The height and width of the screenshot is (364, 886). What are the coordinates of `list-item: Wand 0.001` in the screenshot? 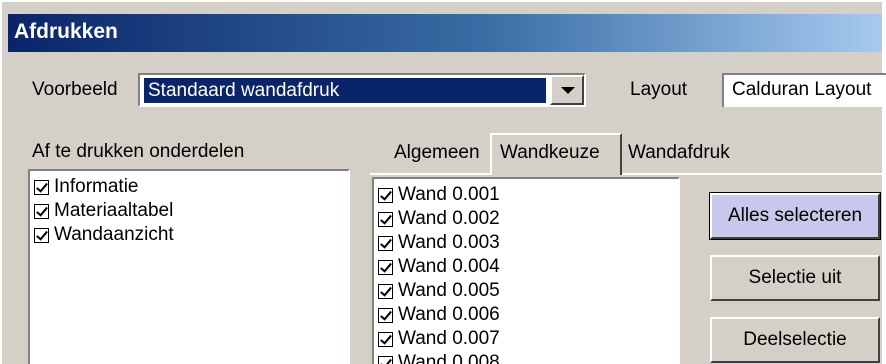 It's located at (439, 195).